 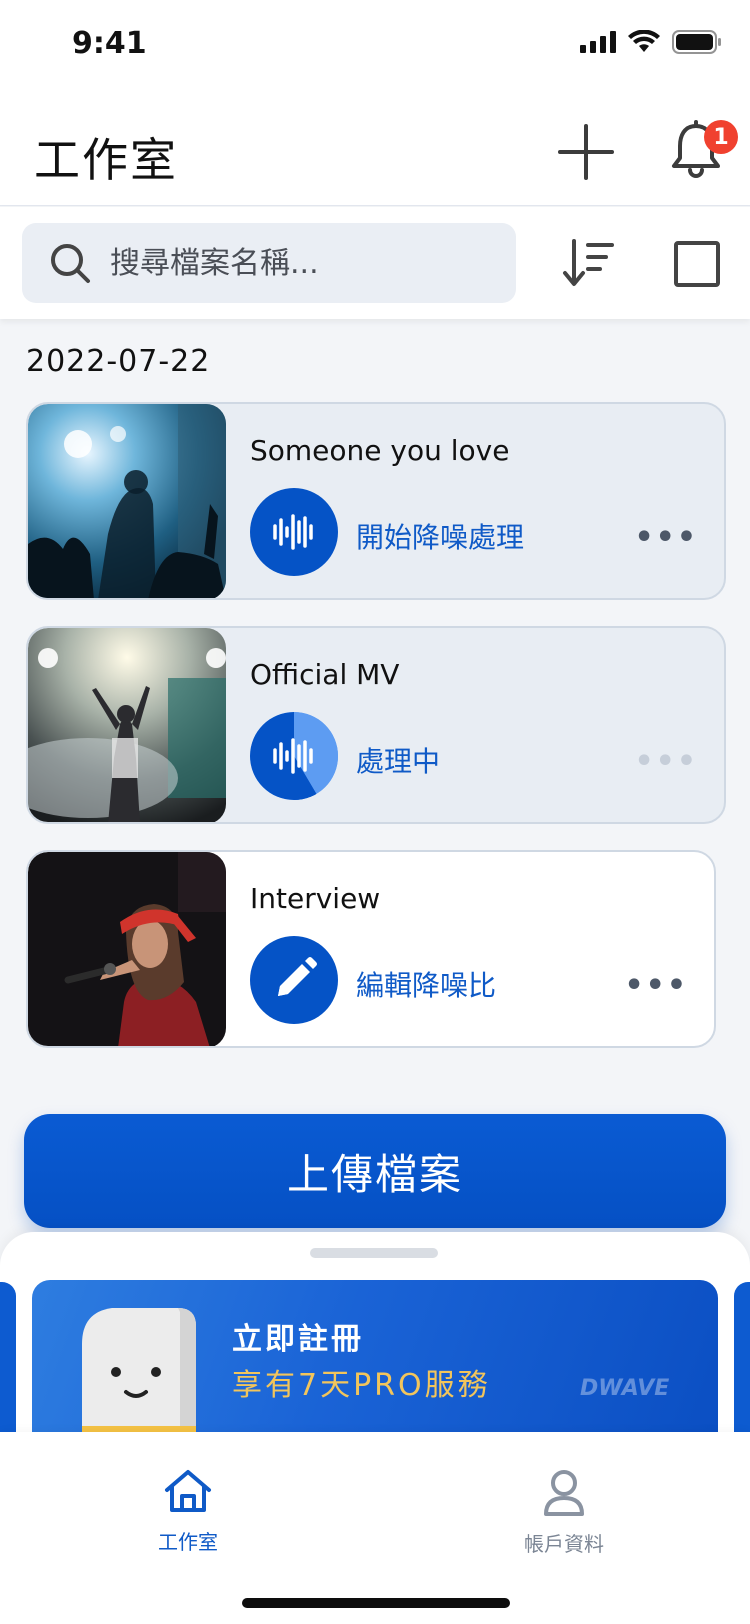 What do you see at coordinates (127, 949) in the screenshot?
I see `thumbnail-singer` at bounding box center [127, 949].